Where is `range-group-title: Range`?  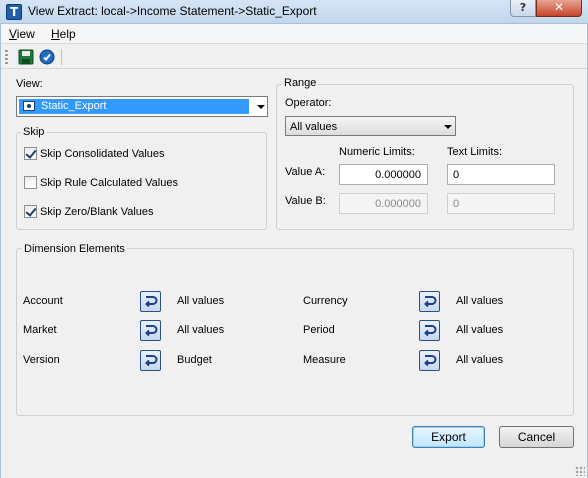 range-group-title: Range is located at coordinates (300, 83).